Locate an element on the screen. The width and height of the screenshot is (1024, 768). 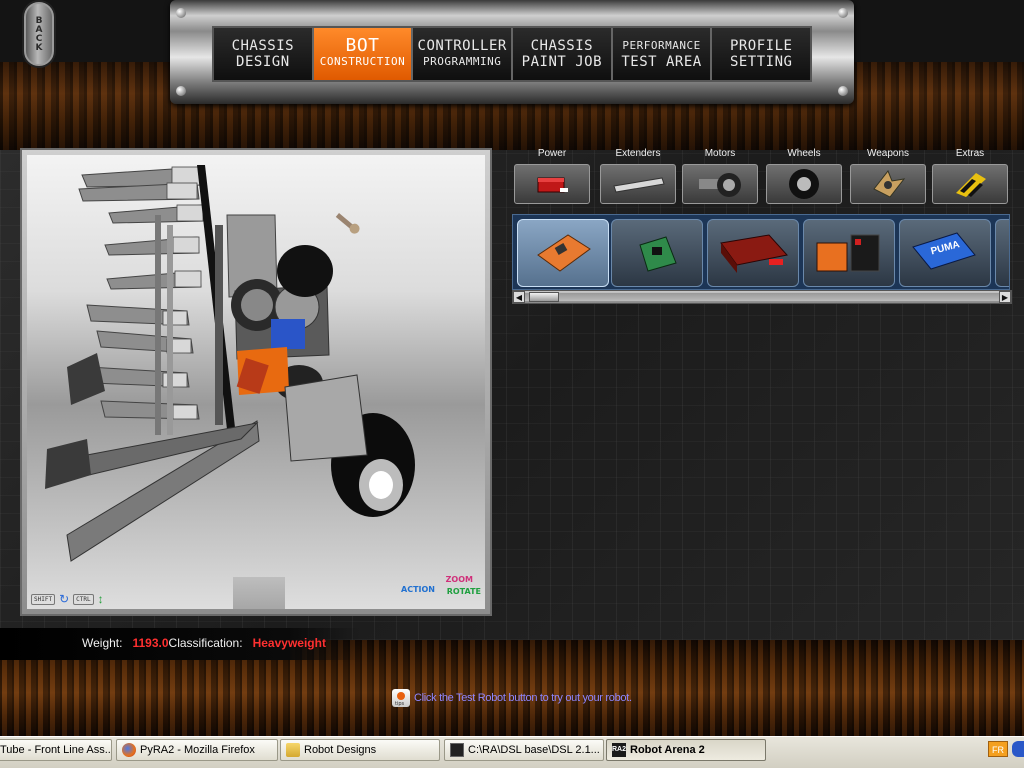
category-label: Motors is located at coordinates (720, 153).